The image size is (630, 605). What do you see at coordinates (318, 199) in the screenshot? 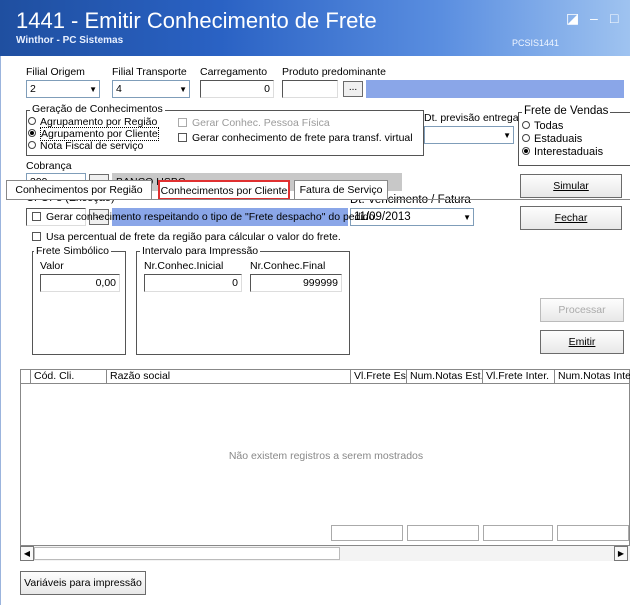
I see `tab-divider` at bounding box center [318, 199].